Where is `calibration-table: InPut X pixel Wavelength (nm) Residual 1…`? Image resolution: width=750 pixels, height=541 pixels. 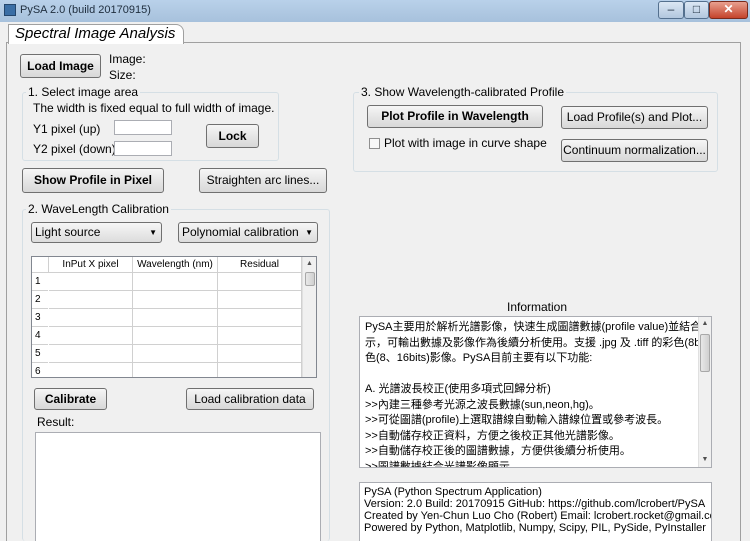 calibration-table: InPut X pixel Wavelength (nm) Residual 1… is located at coordinates (174, 317).